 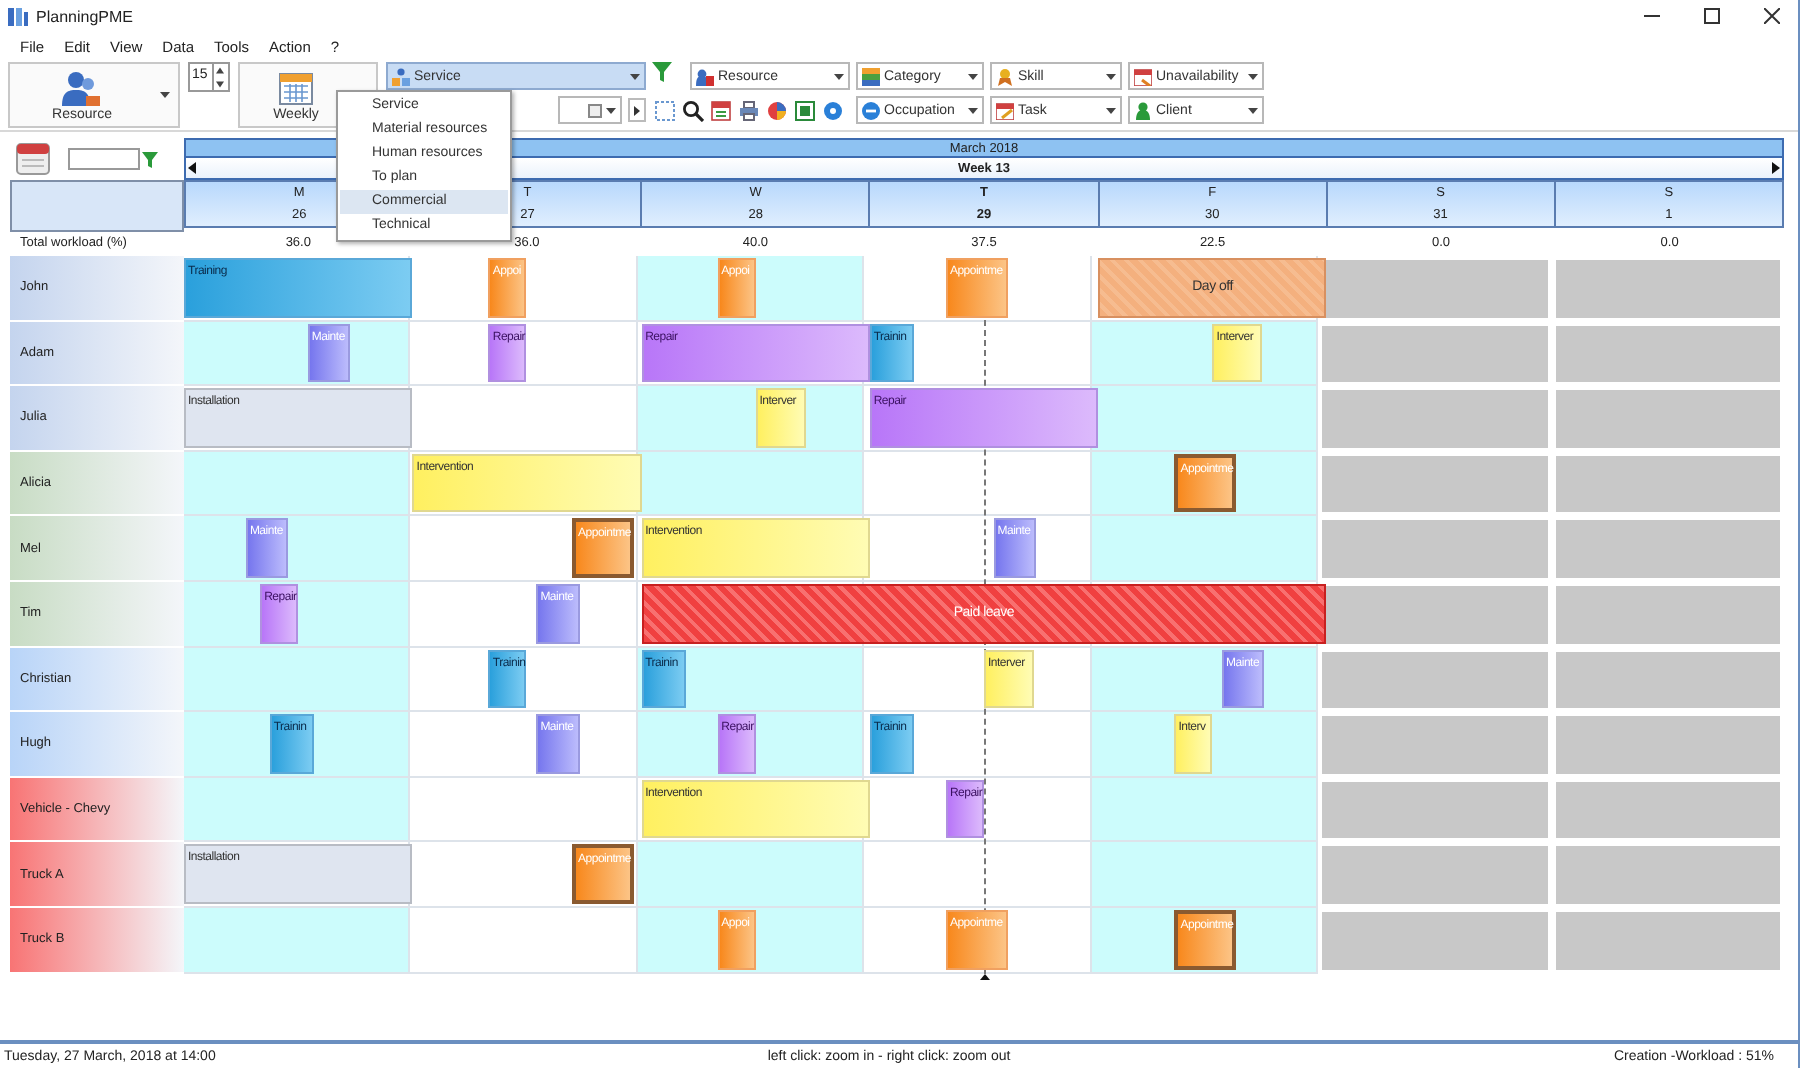 I want to click on previous-week-icon, so click(x=192, y=168).